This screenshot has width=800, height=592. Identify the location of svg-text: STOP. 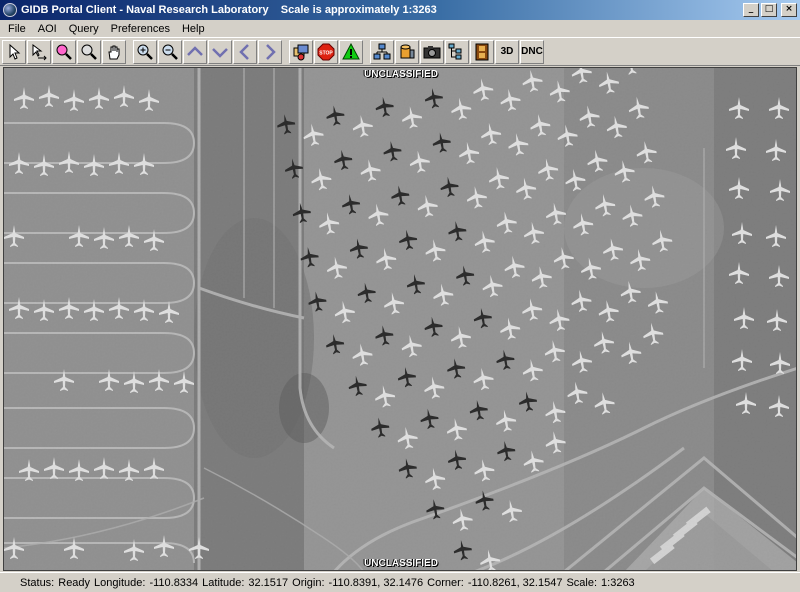
(326, 53).